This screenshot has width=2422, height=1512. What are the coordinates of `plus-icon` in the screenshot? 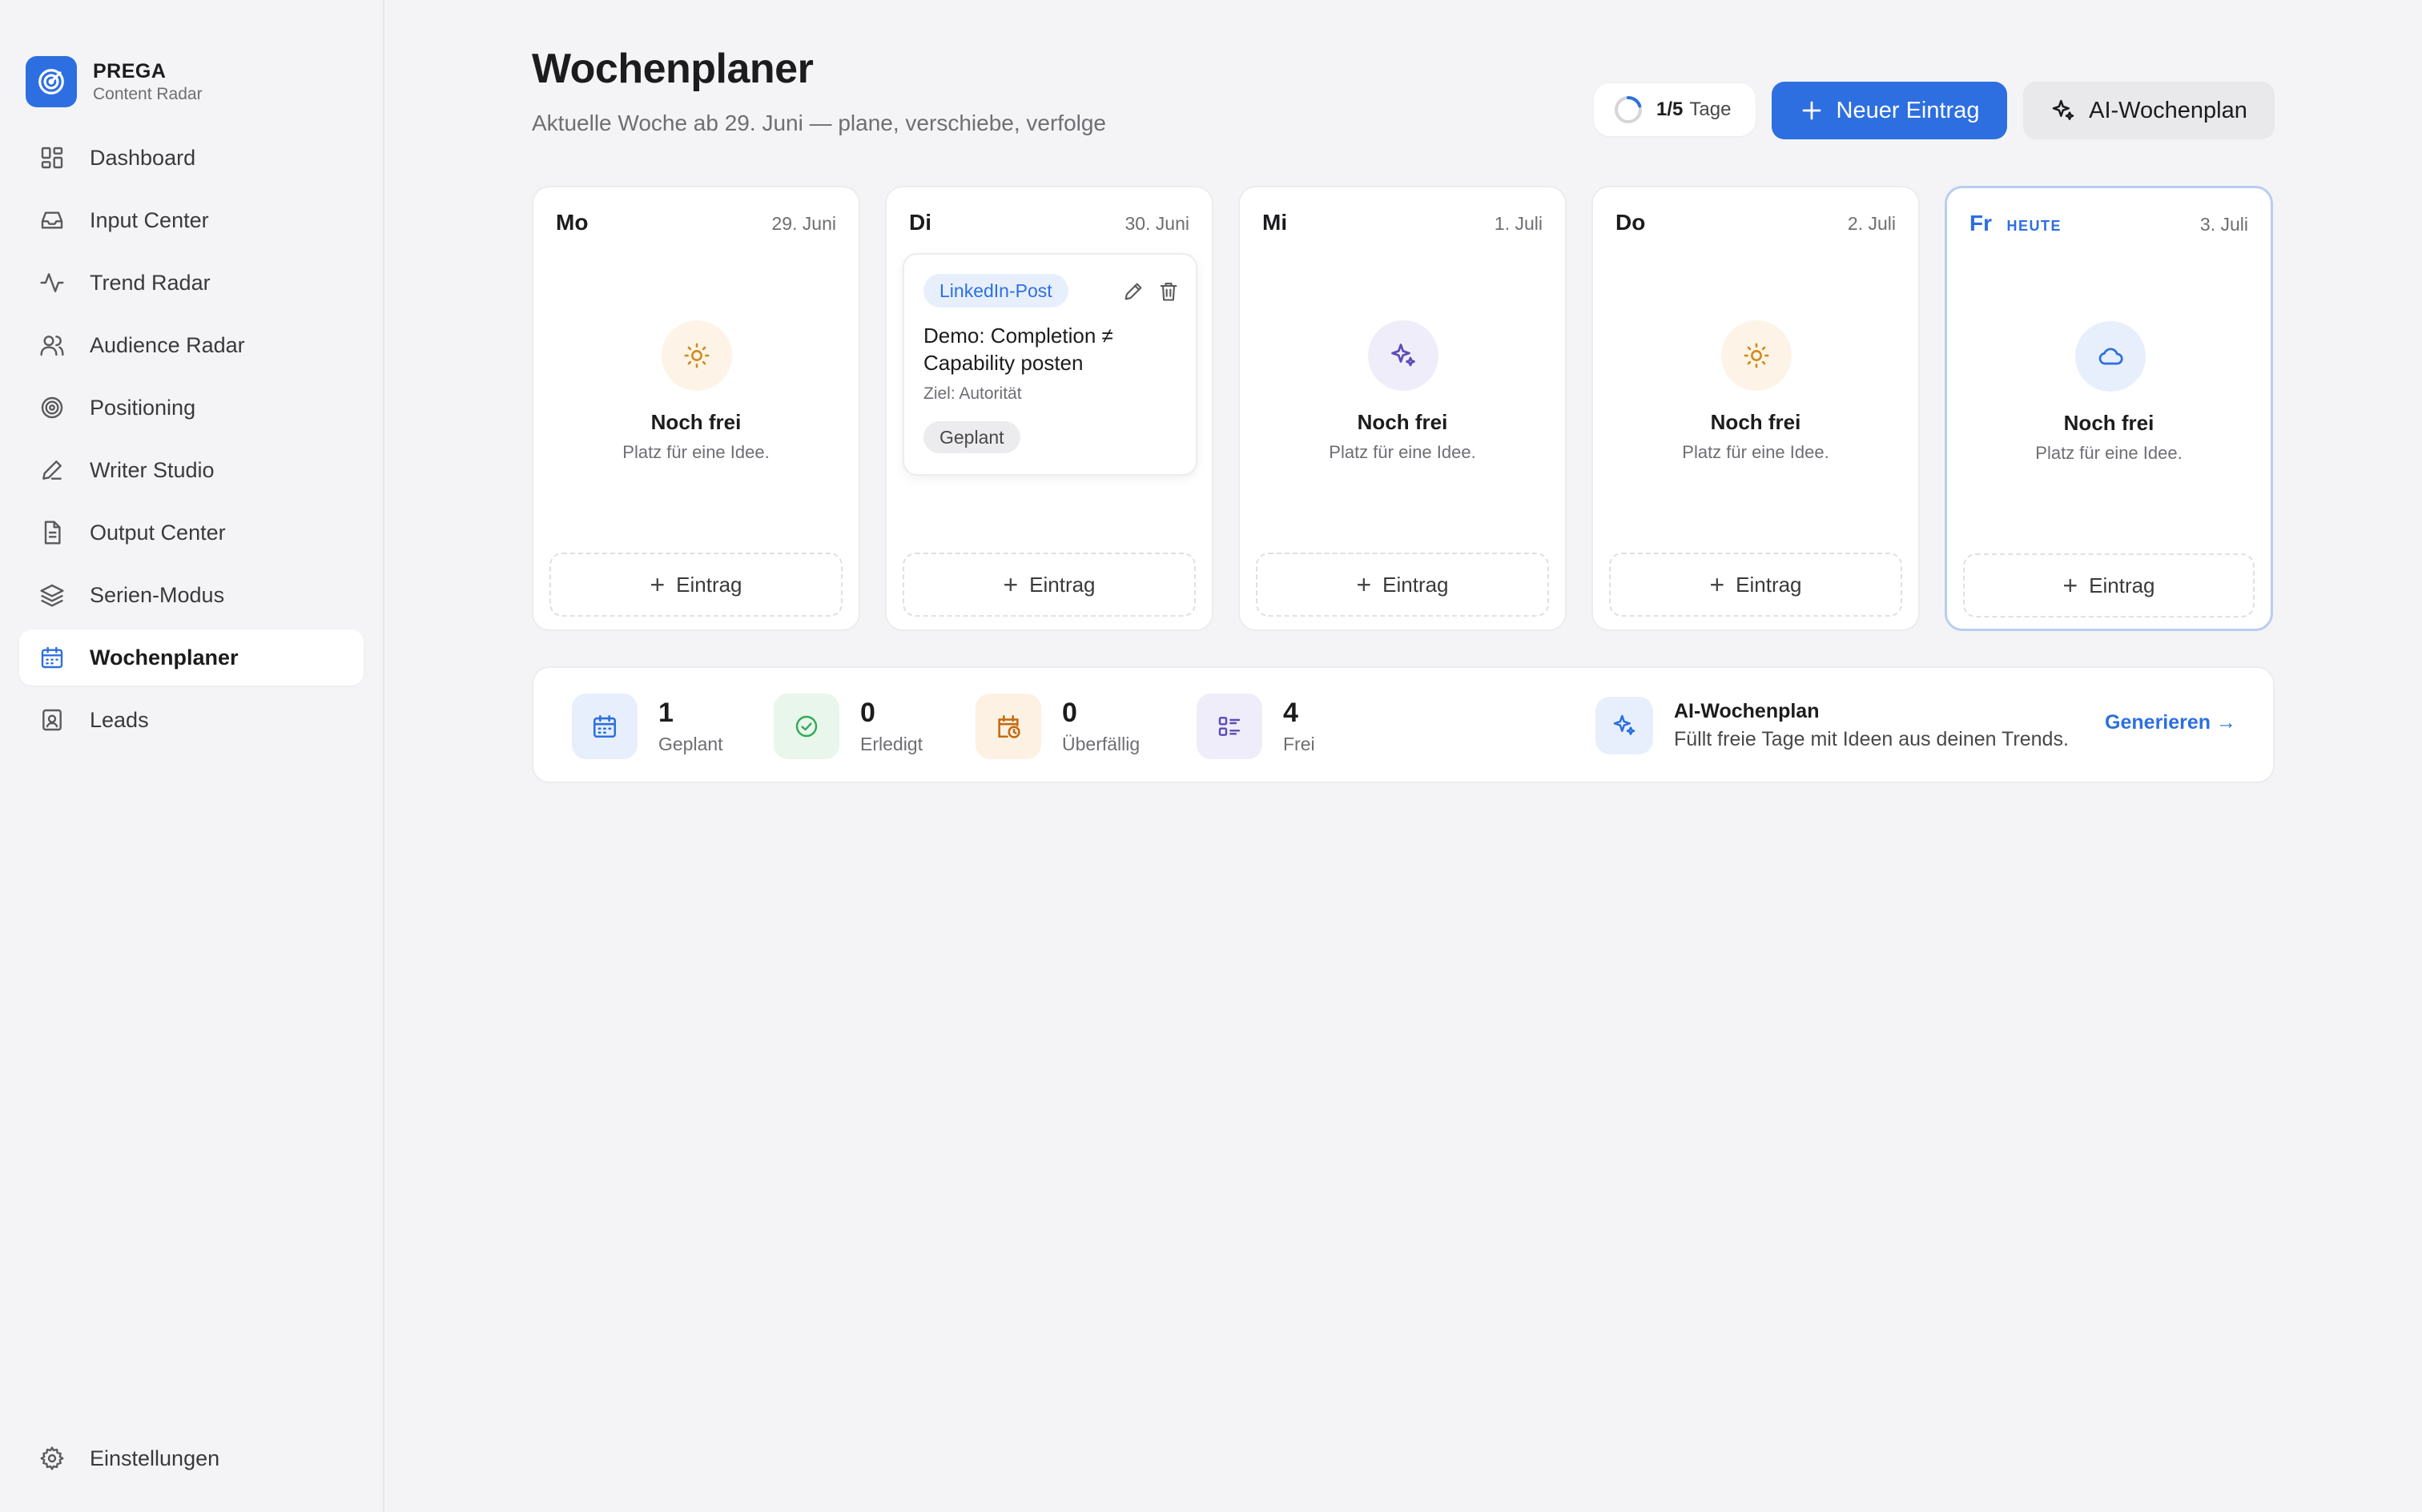 It's located at (1812, 111).